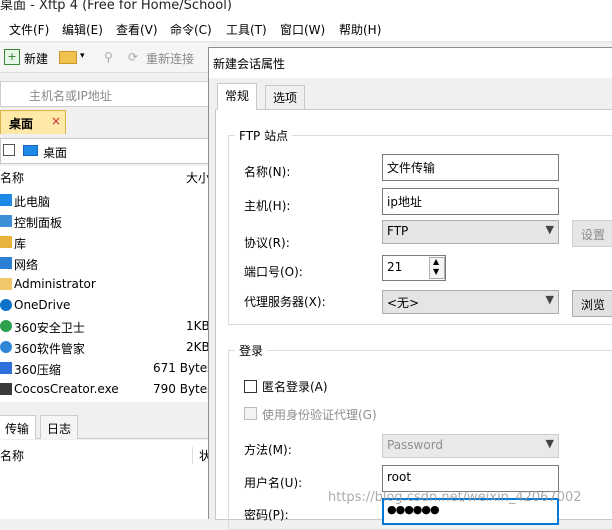  Describe the element at coordinates (273, 483) in the screenshot. I see `username-label: 用户名(U):` at that location.